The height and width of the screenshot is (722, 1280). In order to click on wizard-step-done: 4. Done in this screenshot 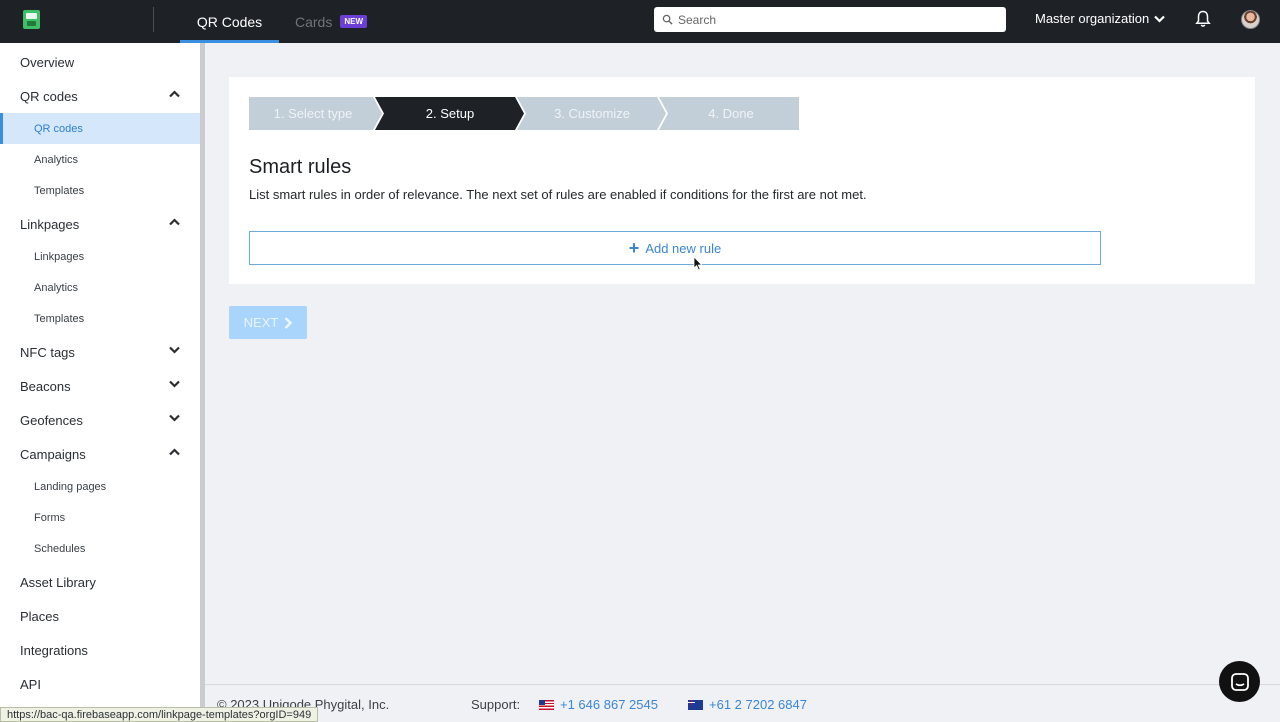, I will do `click(731, 113)`.